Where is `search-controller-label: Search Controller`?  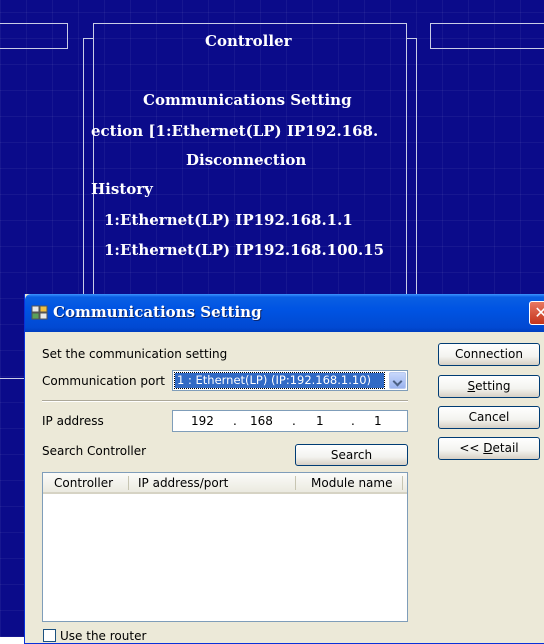 search-controller-label: Search Controller is located at coordinates (94, 451).